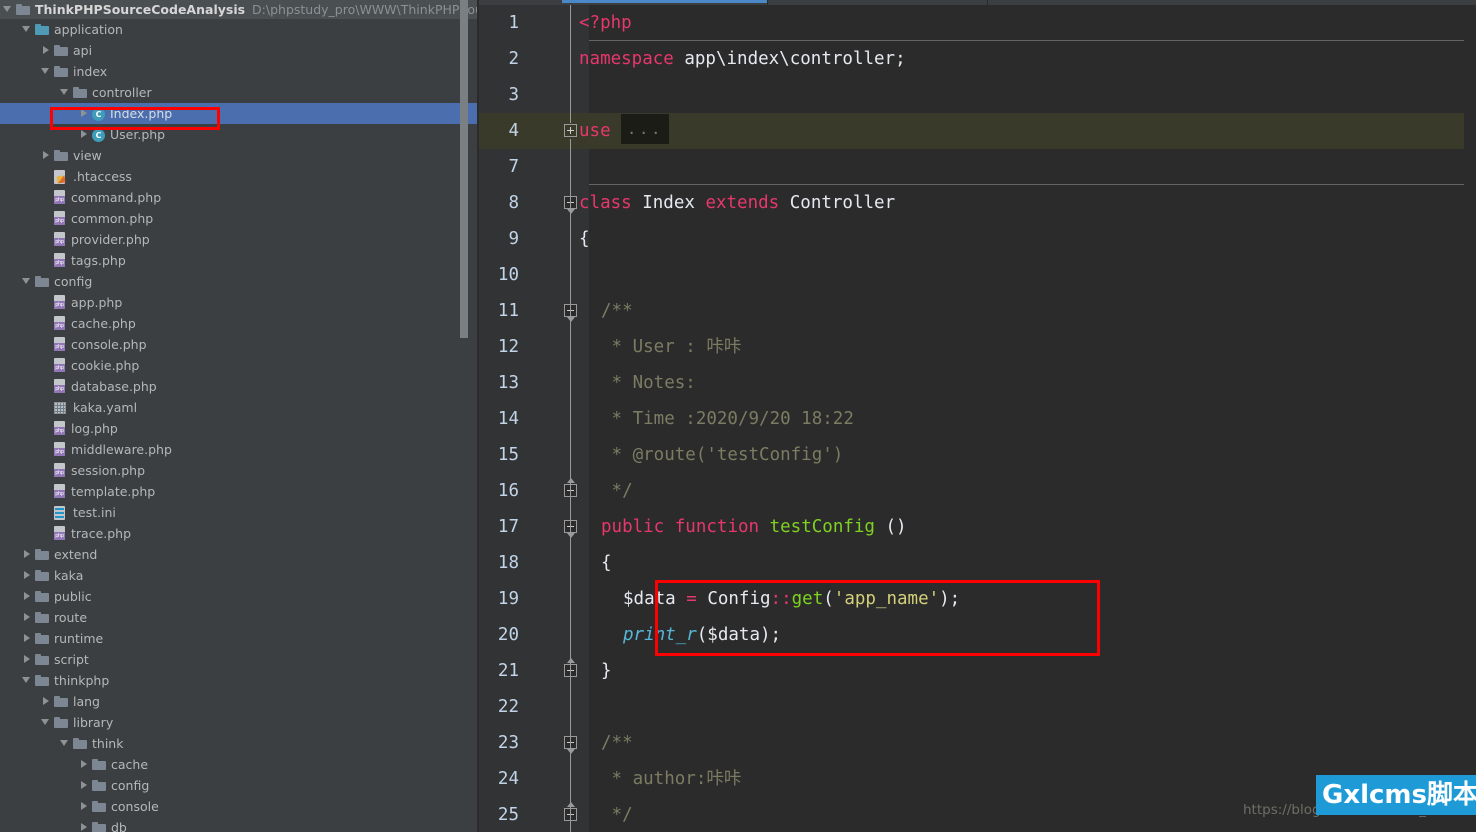 Image resolution: width=1476 pixels, height=832 pixels. Describe the element at coordinates (238, 806) in the screenshot. I see `tree-item-console: console` at that location.